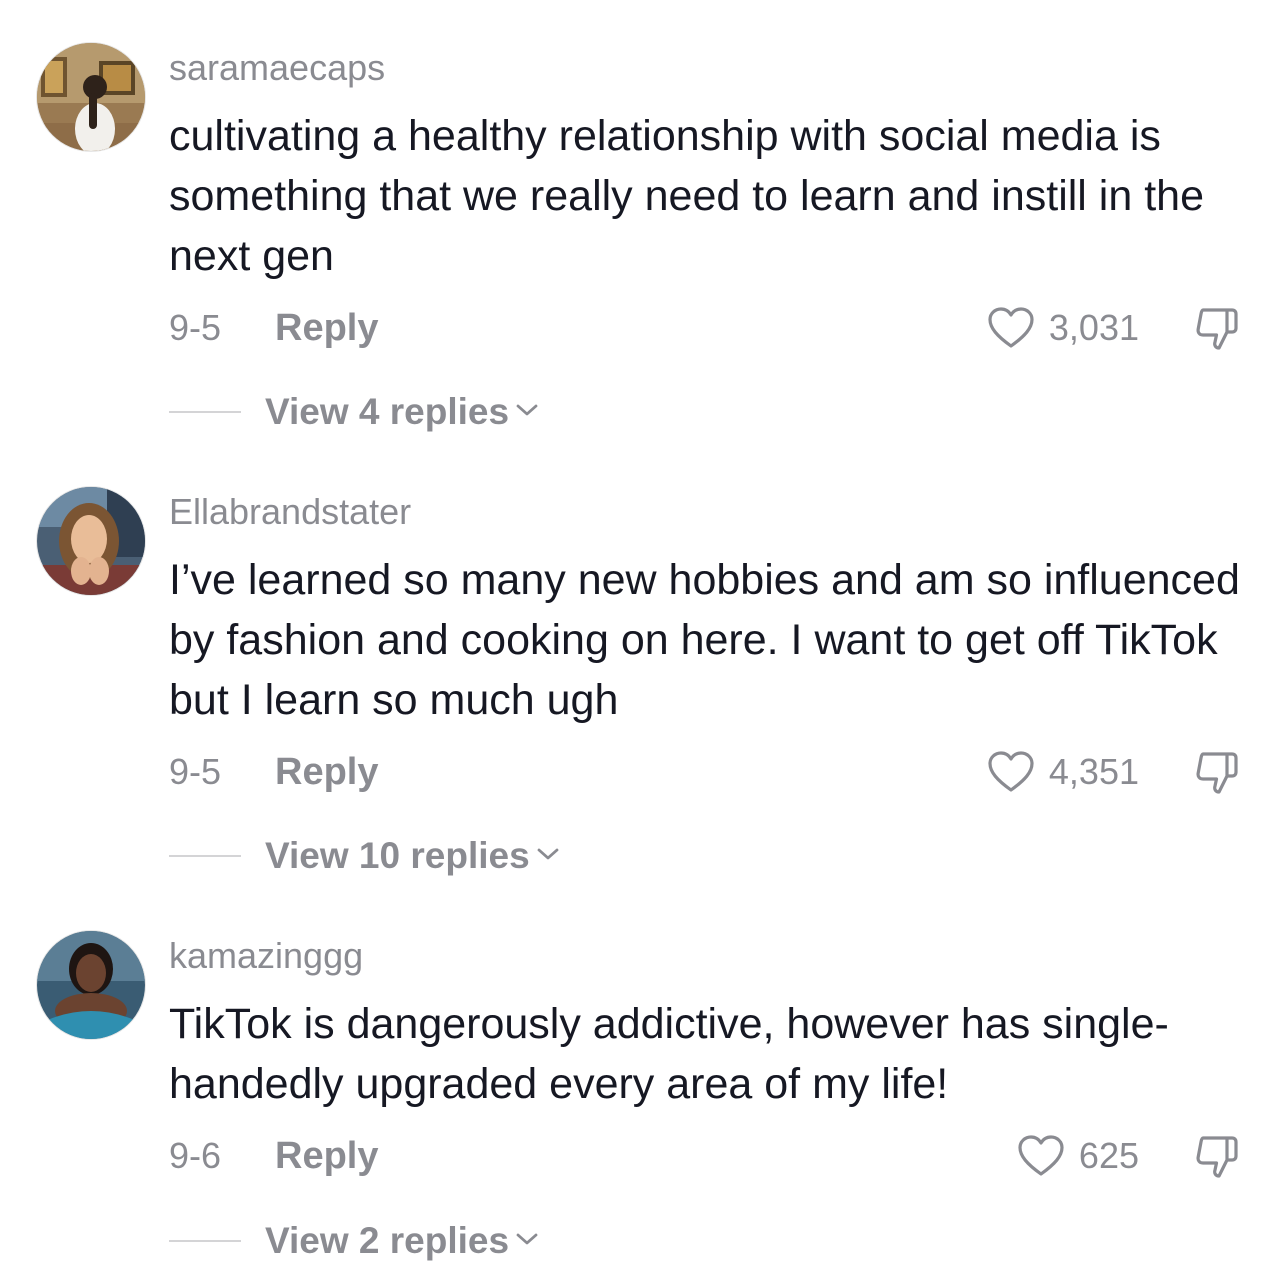  Describe the element at coordinates (195, 1155) in the screenshot. I see `comment-date: 9-6` at that location.